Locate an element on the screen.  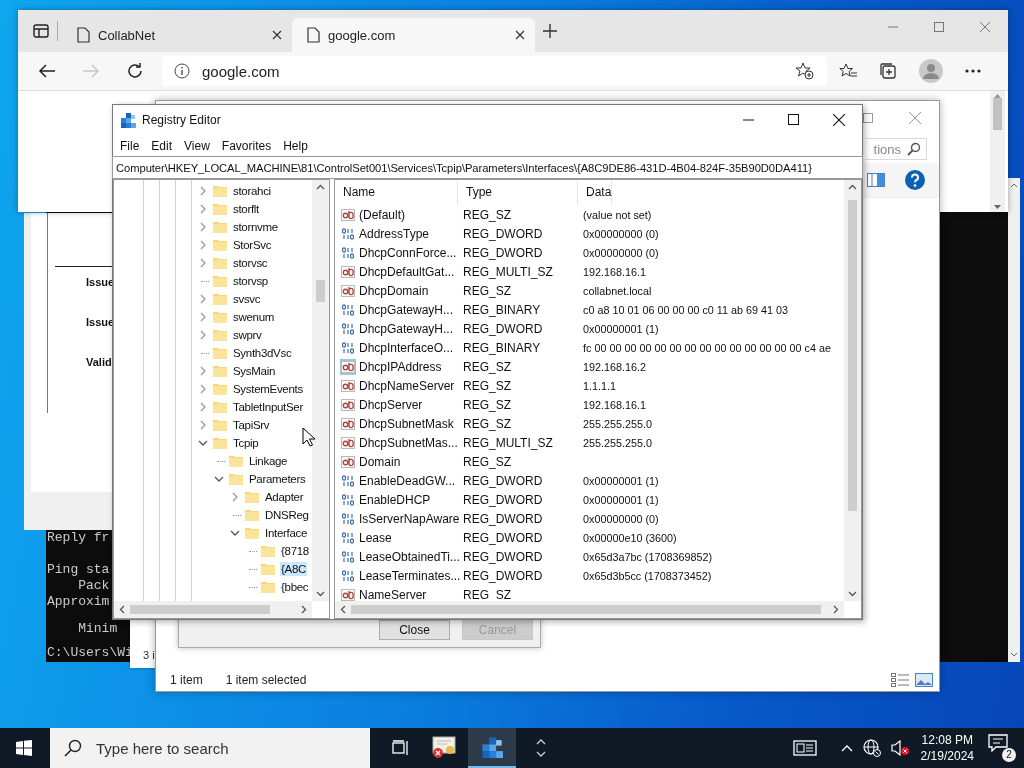
windows-start-icon is located at coordinates (24, 748).